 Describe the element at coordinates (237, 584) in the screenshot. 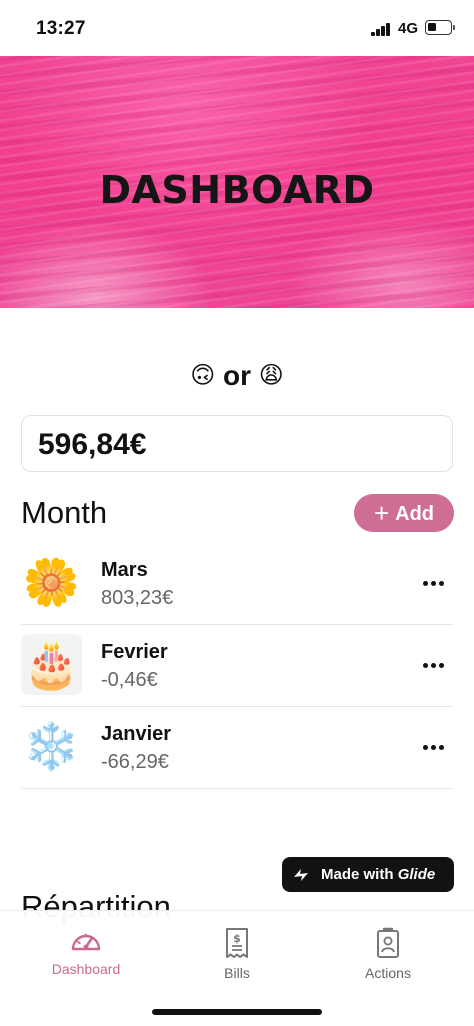

I see `list-item: 🌼 Mars 803,23€` at that location.